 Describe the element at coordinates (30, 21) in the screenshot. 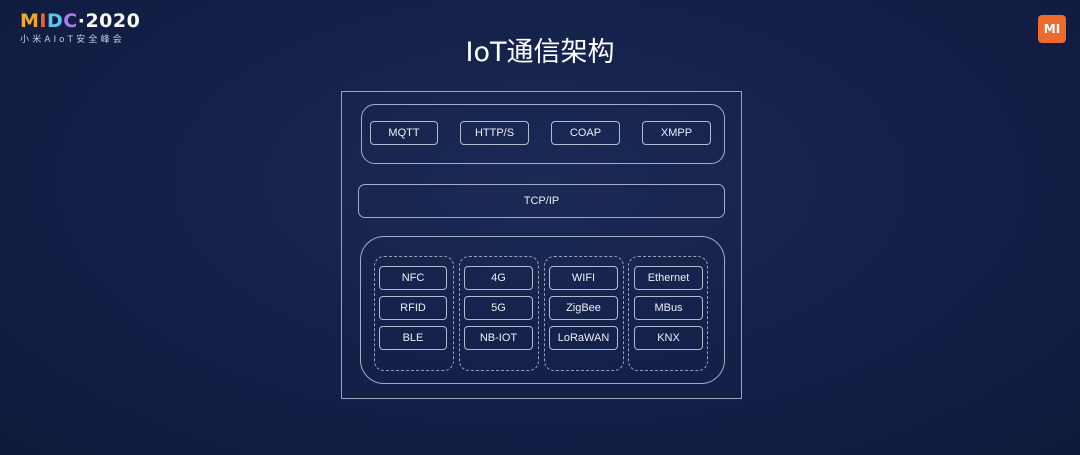

I see `logo-letter-m: M` at that location.